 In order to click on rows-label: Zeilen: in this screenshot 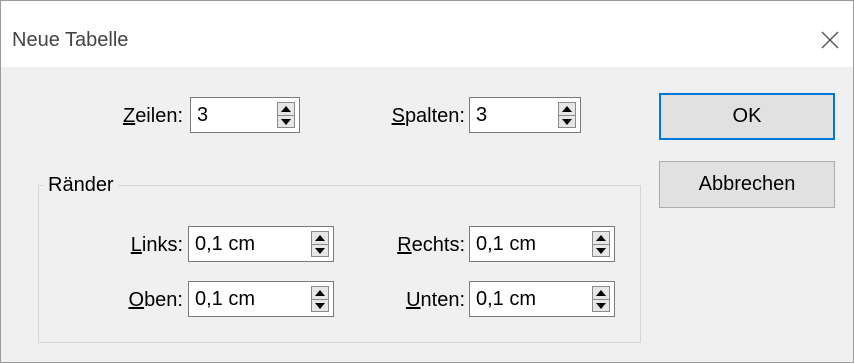, I will do `click(152, 116)`.